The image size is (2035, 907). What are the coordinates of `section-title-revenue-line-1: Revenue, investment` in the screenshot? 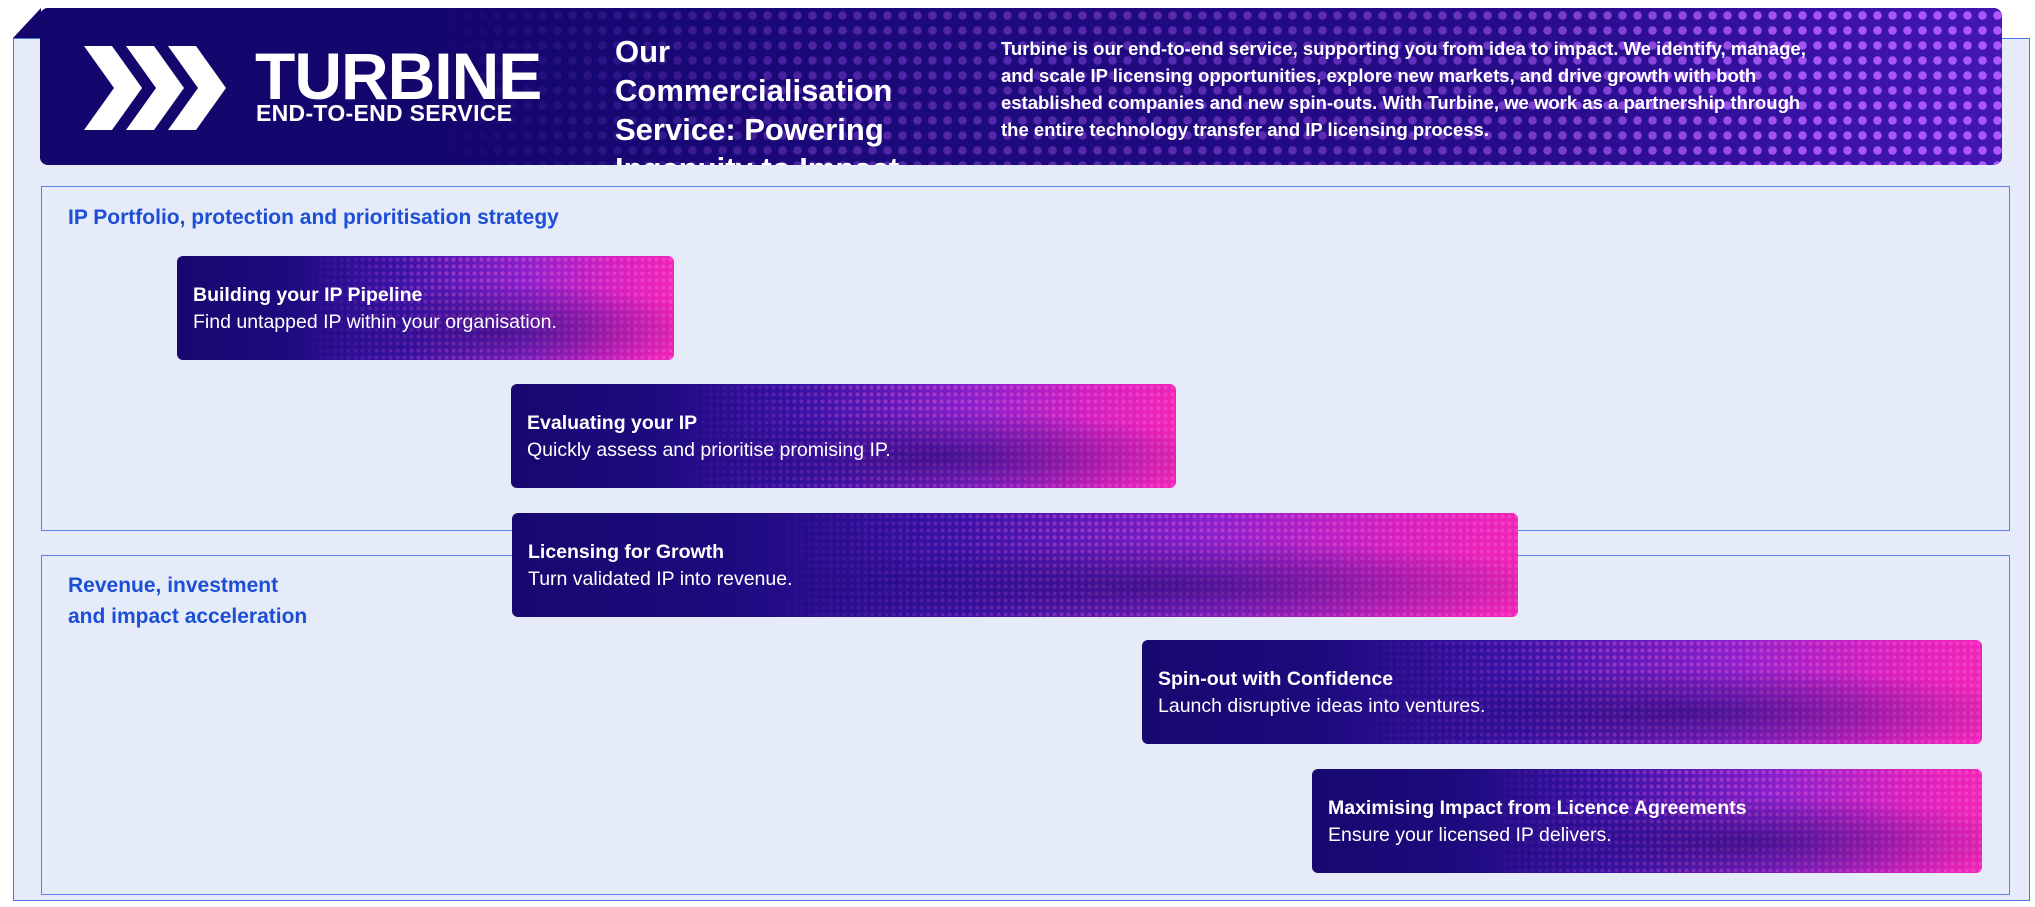 It's located at (173, 585).